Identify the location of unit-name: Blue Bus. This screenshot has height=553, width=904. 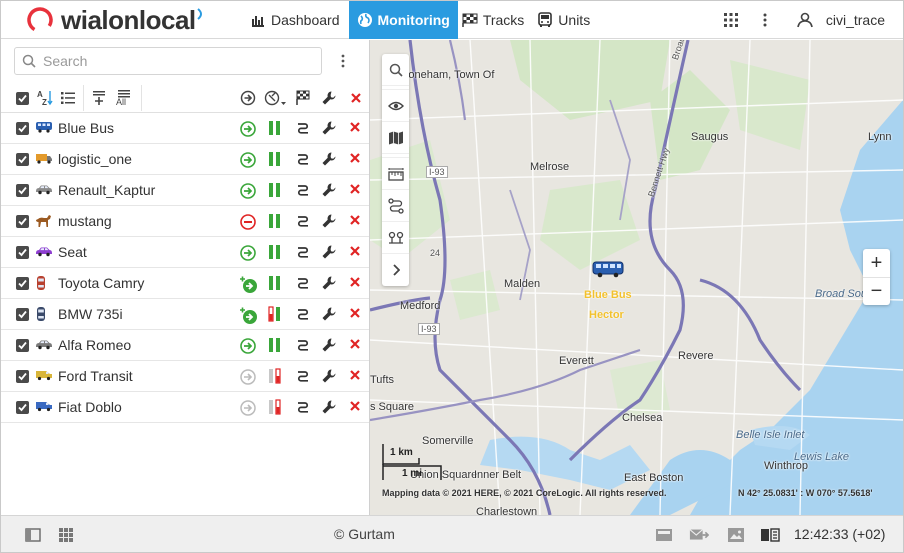
(86, 128).